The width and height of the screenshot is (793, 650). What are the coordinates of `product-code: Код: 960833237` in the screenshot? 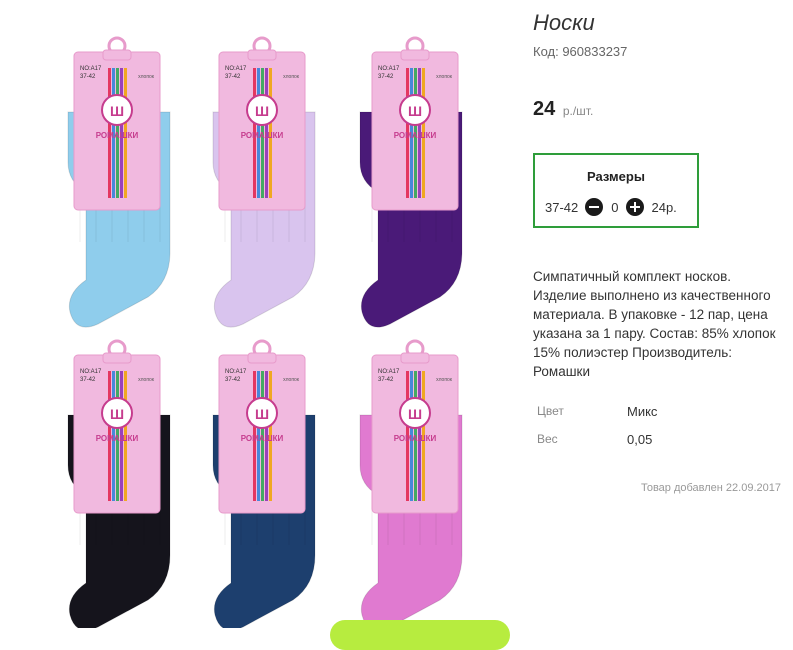 It's located at (580, 51).